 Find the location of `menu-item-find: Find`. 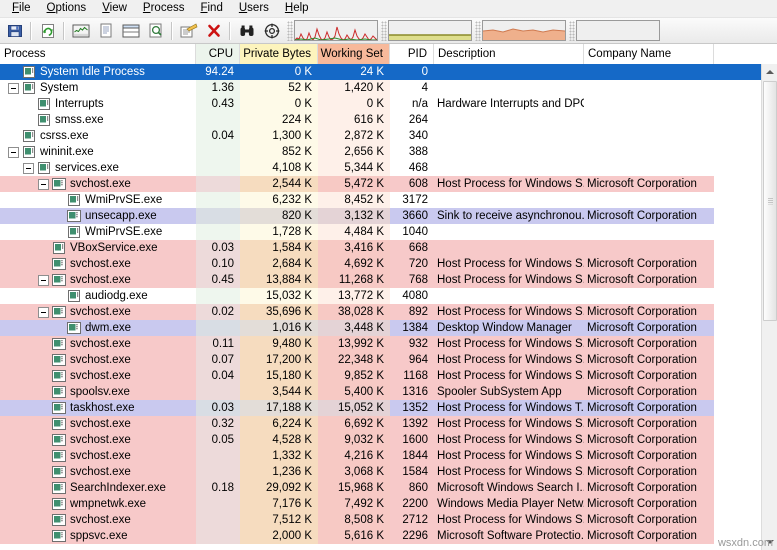

menu-item-find: Find is located at coordinates (211, 8).